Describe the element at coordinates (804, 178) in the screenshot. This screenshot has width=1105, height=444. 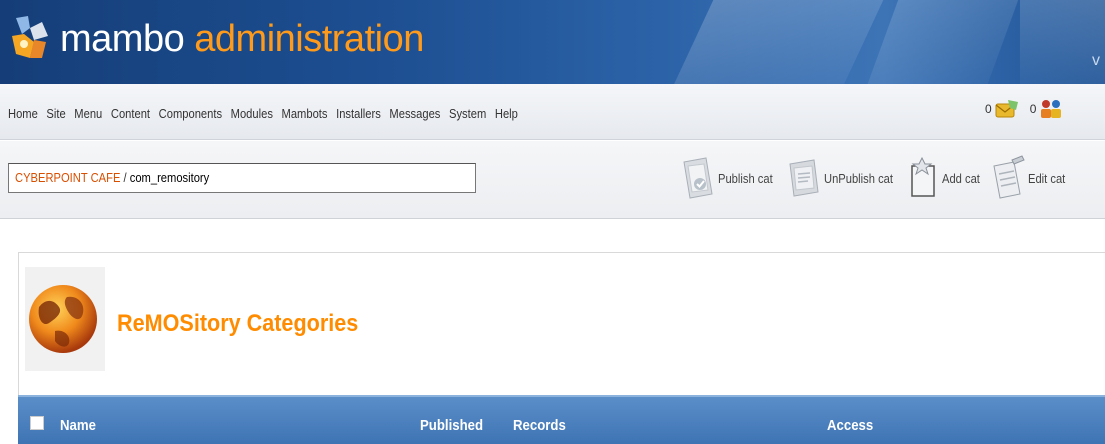
I see `unpublish-icon` at that location.